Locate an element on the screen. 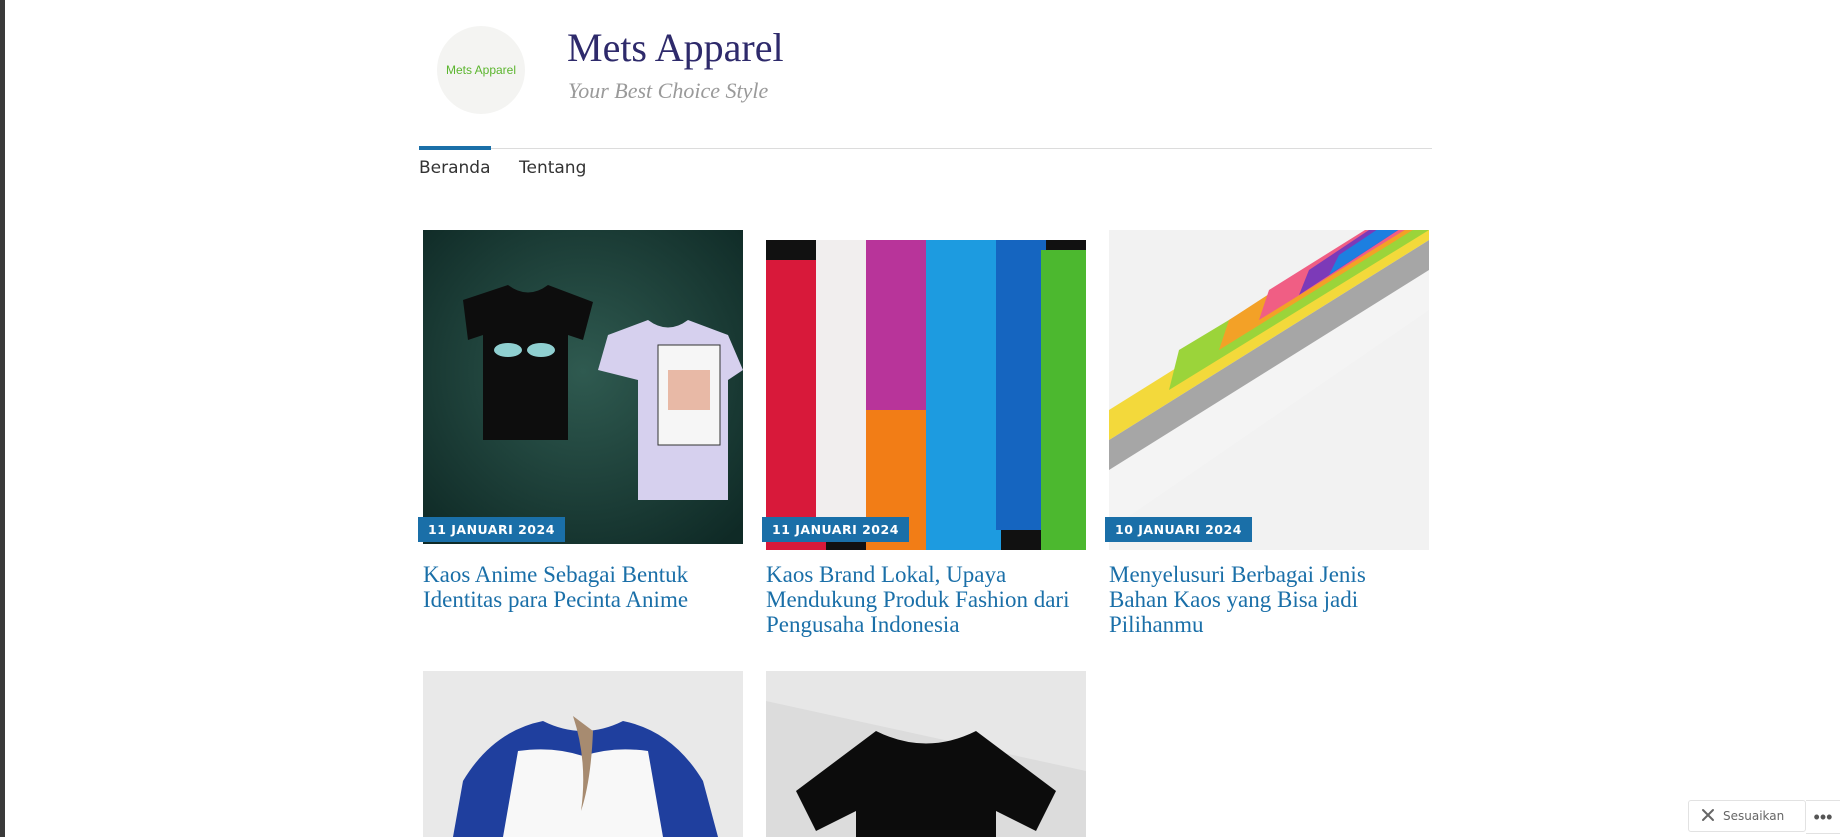 The height and width of the screenshot is (837, 1840). site-tagline: Your Best Choice Style is located at coordinates (668, 90).